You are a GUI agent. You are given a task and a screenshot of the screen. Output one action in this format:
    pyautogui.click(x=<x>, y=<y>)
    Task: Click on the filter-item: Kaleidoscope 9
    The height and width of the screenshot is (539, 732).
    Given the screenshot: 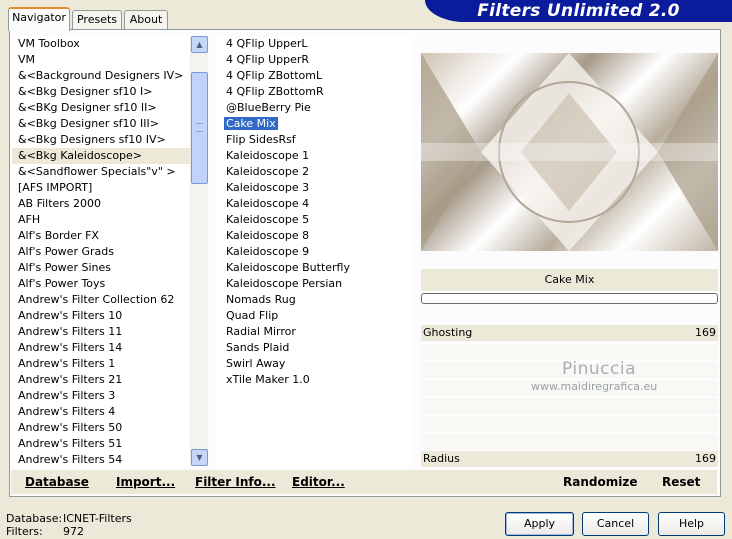 What is the action you would take?
    pyautogui.click(x=314, y=252)
    